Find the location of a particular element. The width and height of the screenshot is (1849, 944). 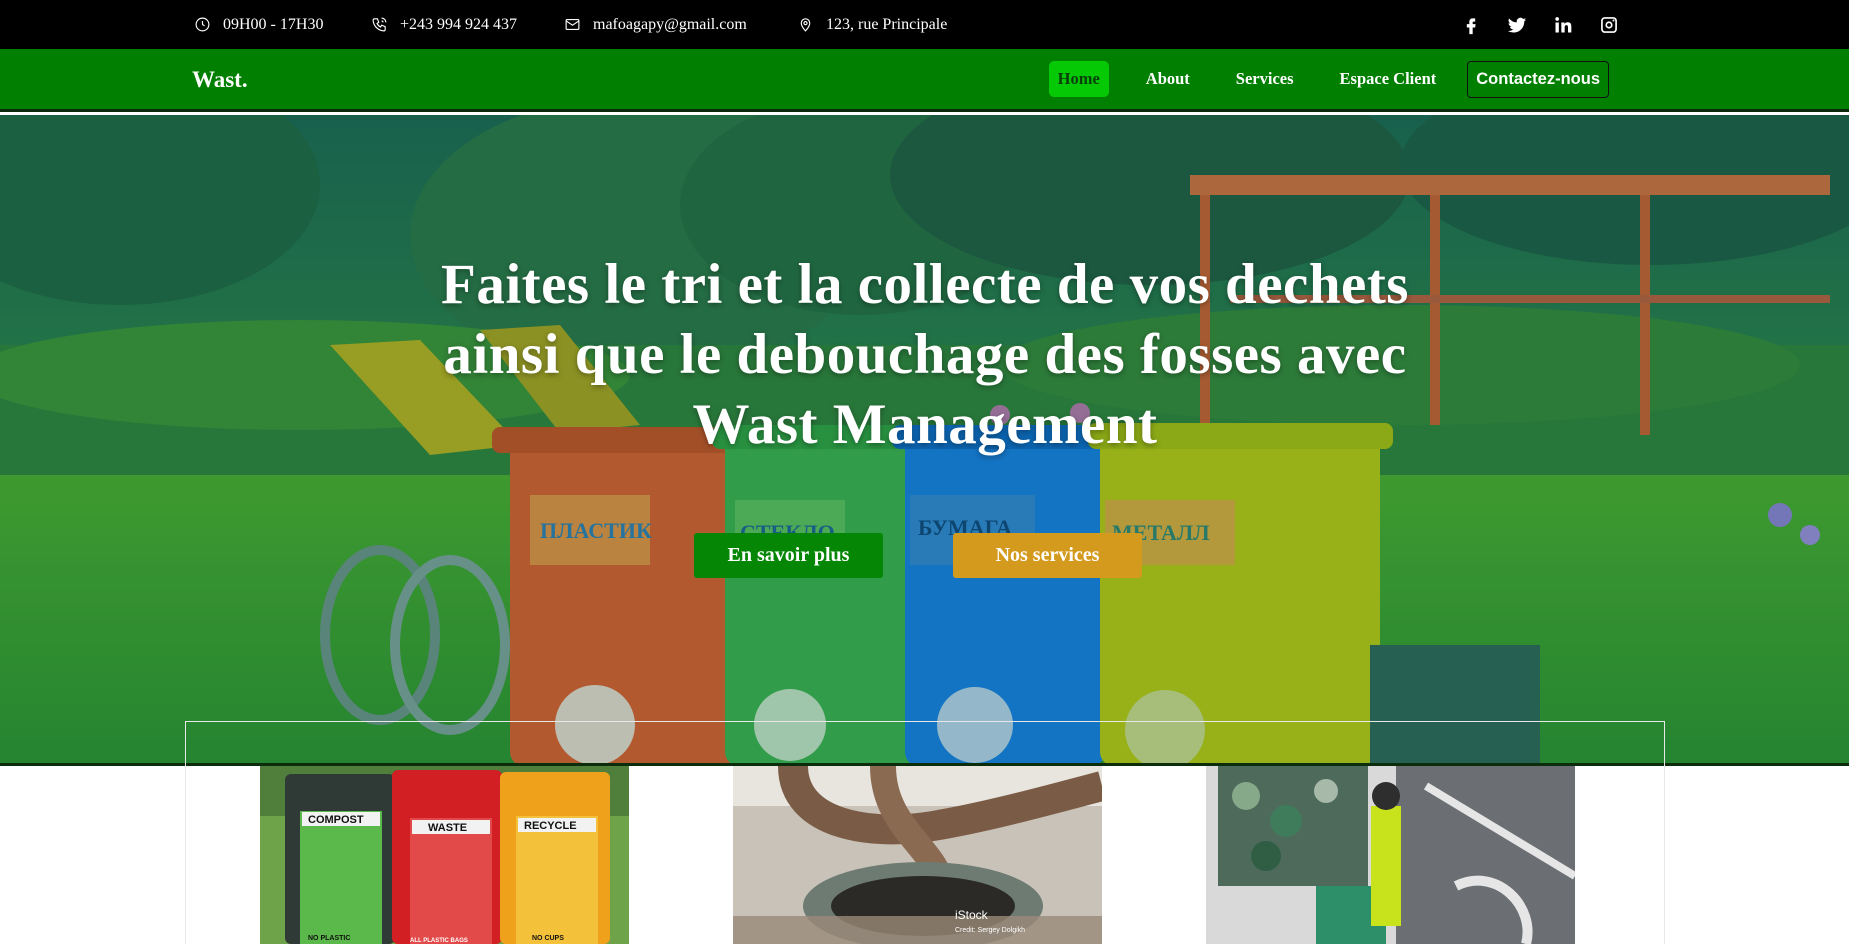

twitter-icon is located at coordinates (1517, 25).